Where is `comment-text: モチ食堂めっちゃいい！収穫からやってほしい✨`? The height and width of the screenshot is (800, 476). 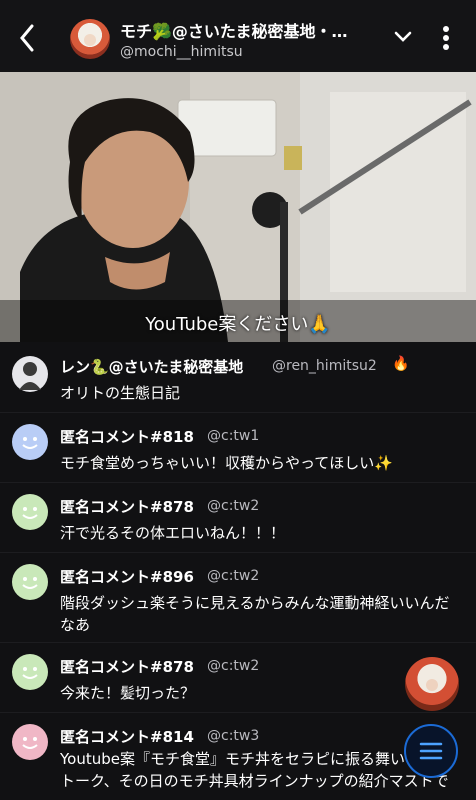 comment-text: モチ食堂めっちゃいい！収穫からやってほしい✨ is located at coordinates (226, 463).